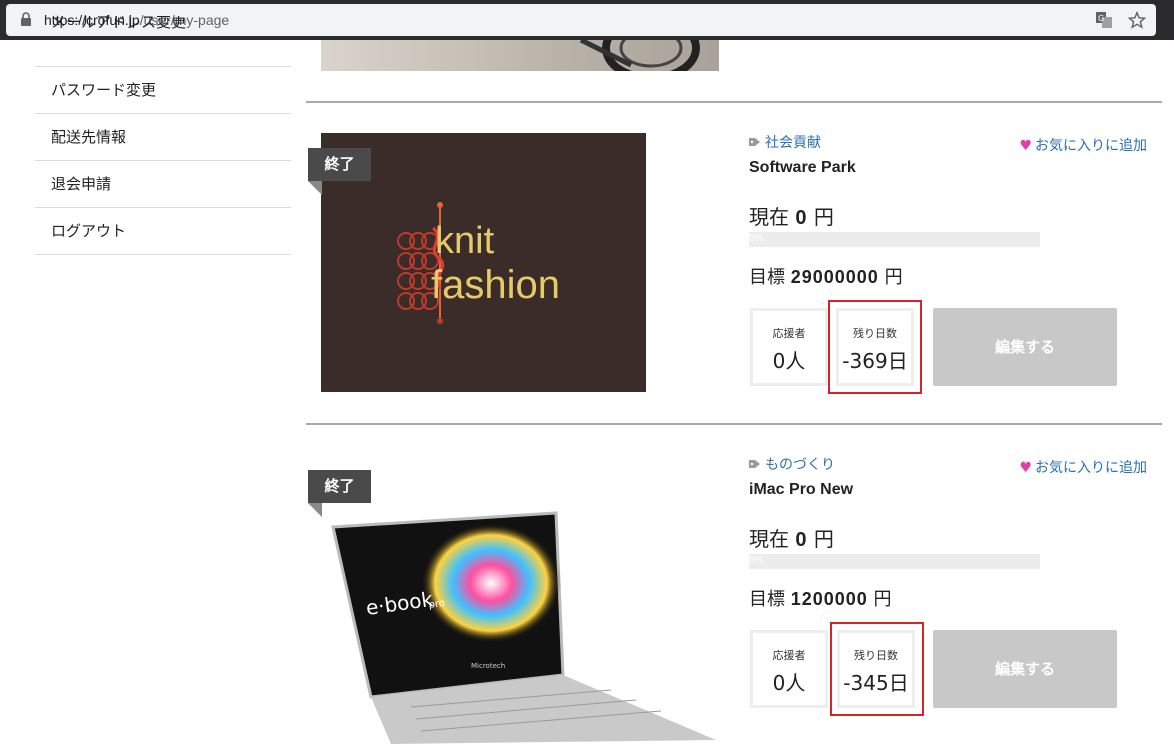 The height and width of the screenshot is (744, 1174). I want to click on category-tag: ものづくり, so click(792, 464).